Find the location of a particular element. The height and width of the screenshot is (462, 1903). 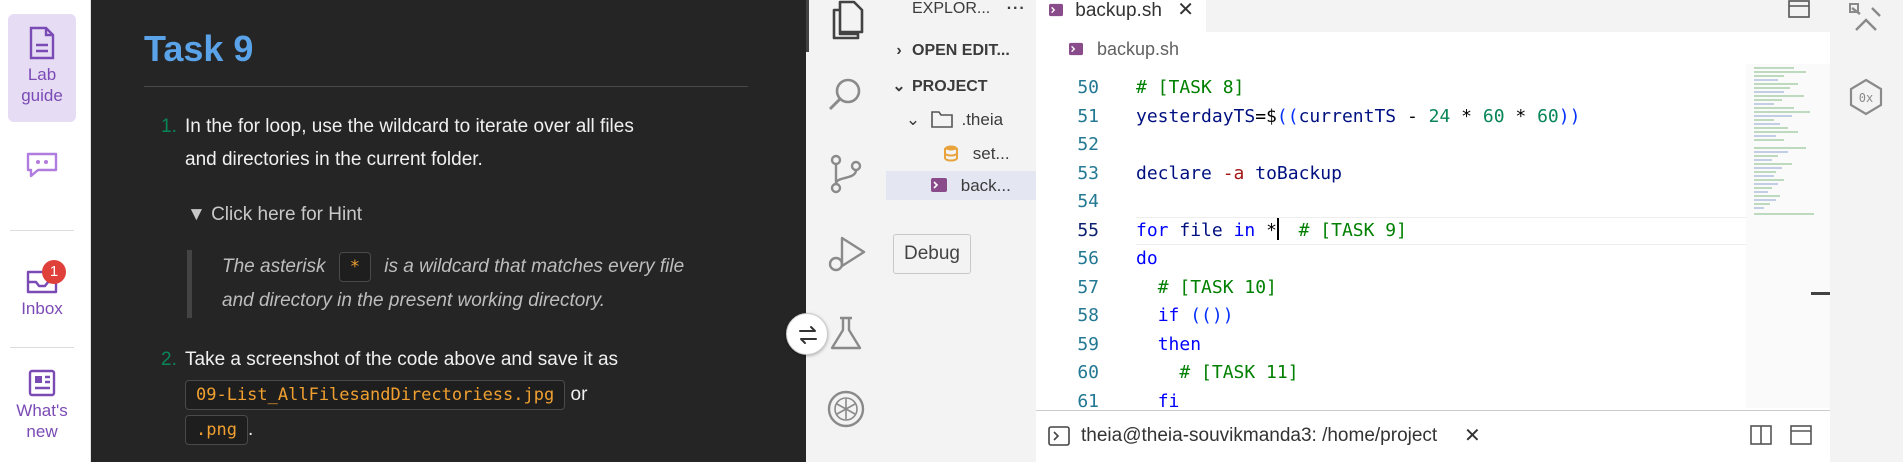

split-editor-icon is located at coordinates (1799, 9).